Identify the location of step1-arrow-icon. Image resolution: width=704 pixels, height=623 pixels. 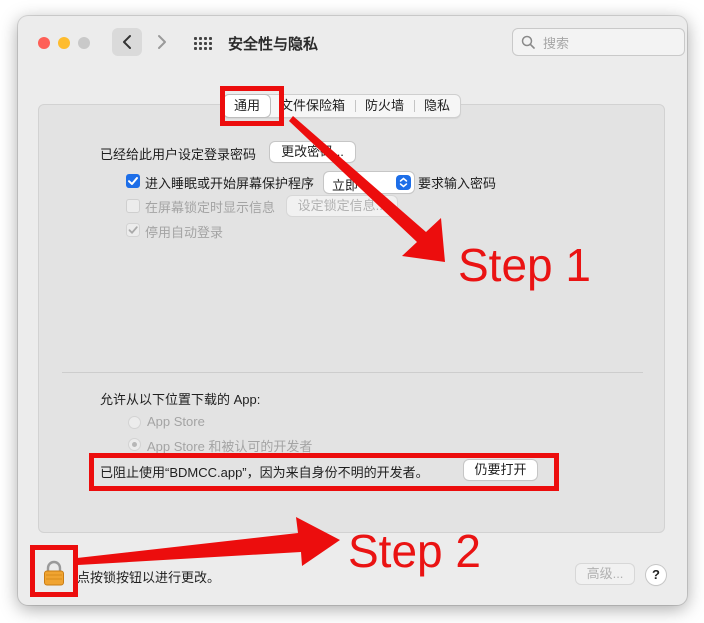
(367, 189).